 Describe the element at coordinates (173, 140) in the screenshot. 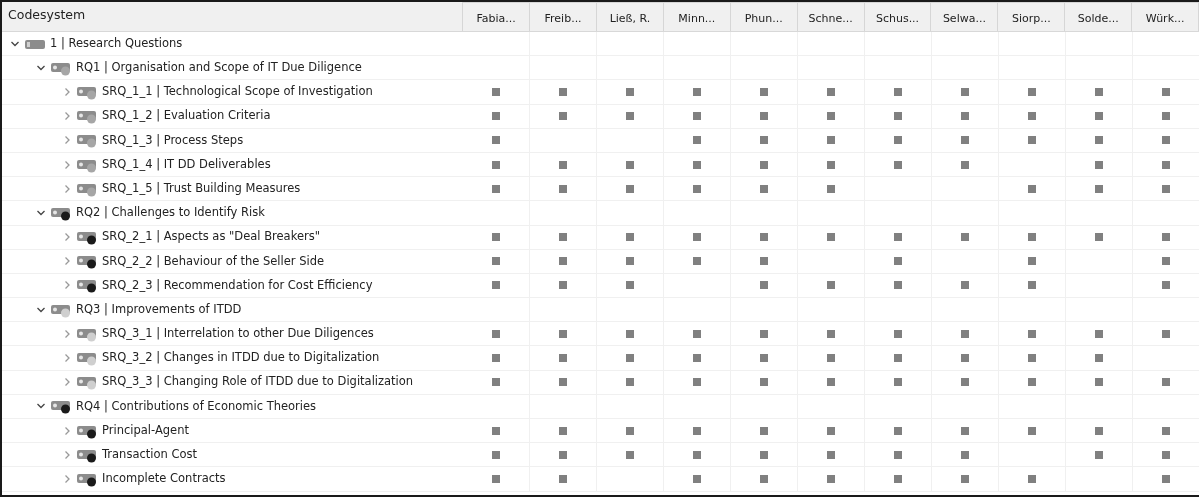

I see `code-label: SRQ_1_3 | Process Steps` at that location.